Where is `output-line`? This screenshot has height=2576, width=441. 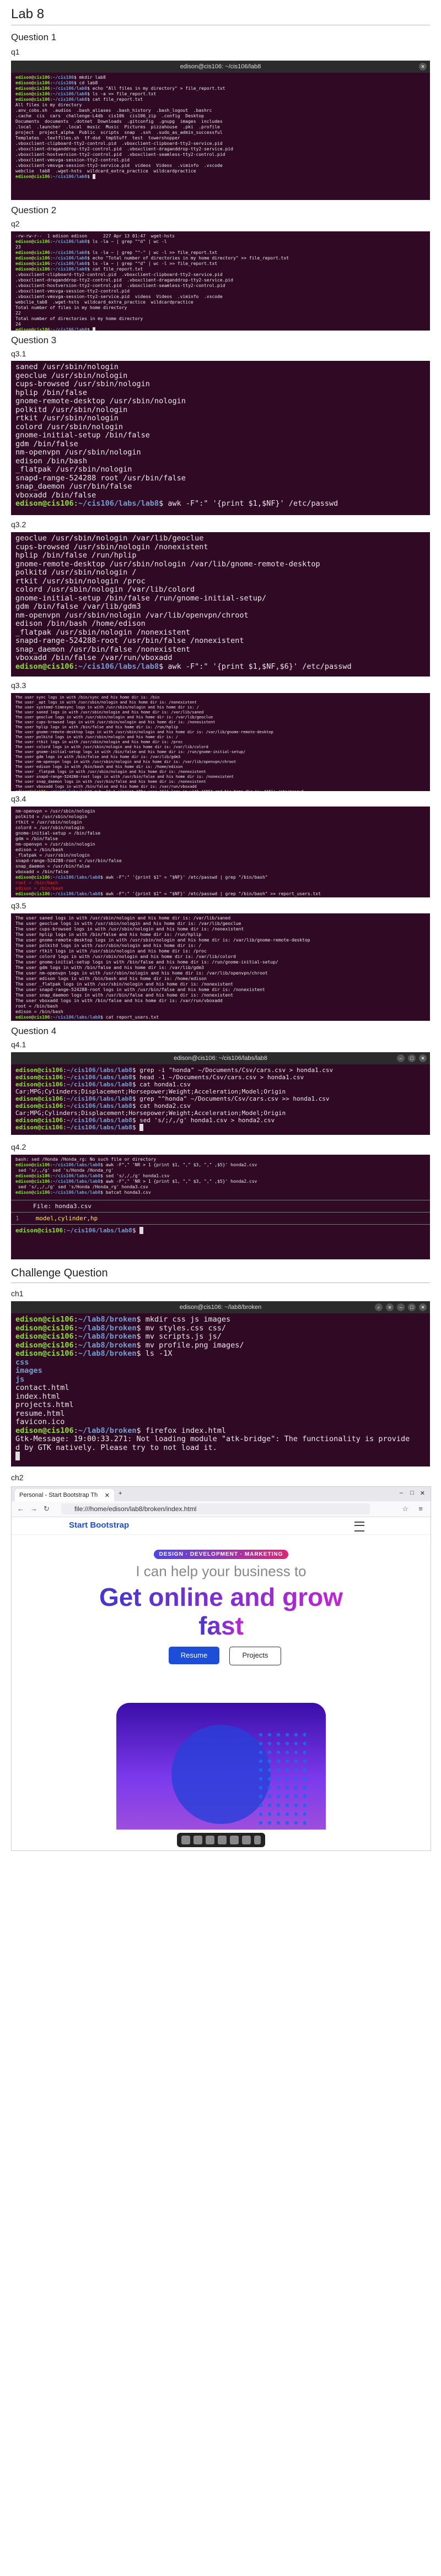 output-line is located at coordinates (220, 1456).